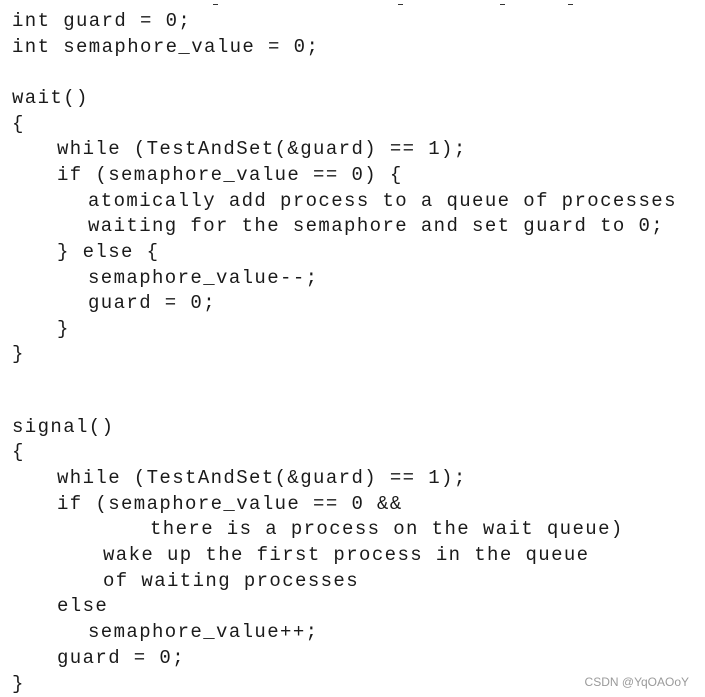 This screenshot has height=697, width=705. What do you see at coordinates (166, 47) in the screenshot?
I see `code-line: int semaphore_value = 0;` at bounding box center [166, 47].